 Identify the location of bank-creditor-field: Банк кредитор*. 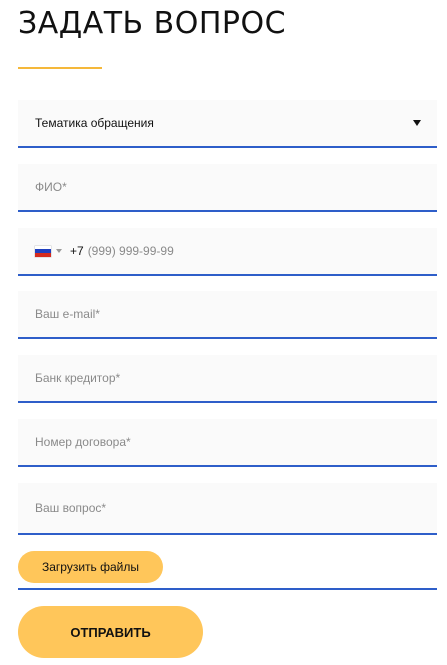
(227, 379).